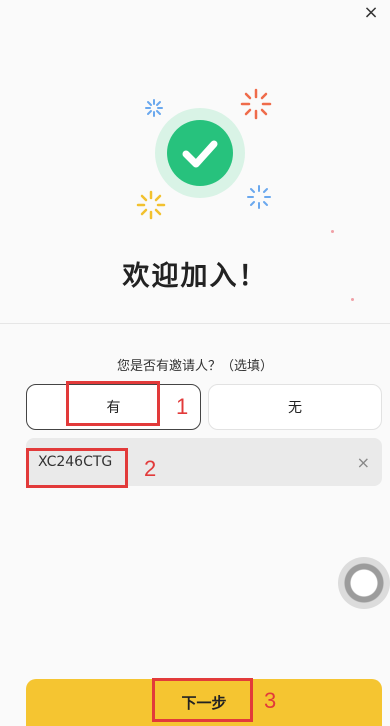  I want to click on checkmark-icon, so click(200, 154).